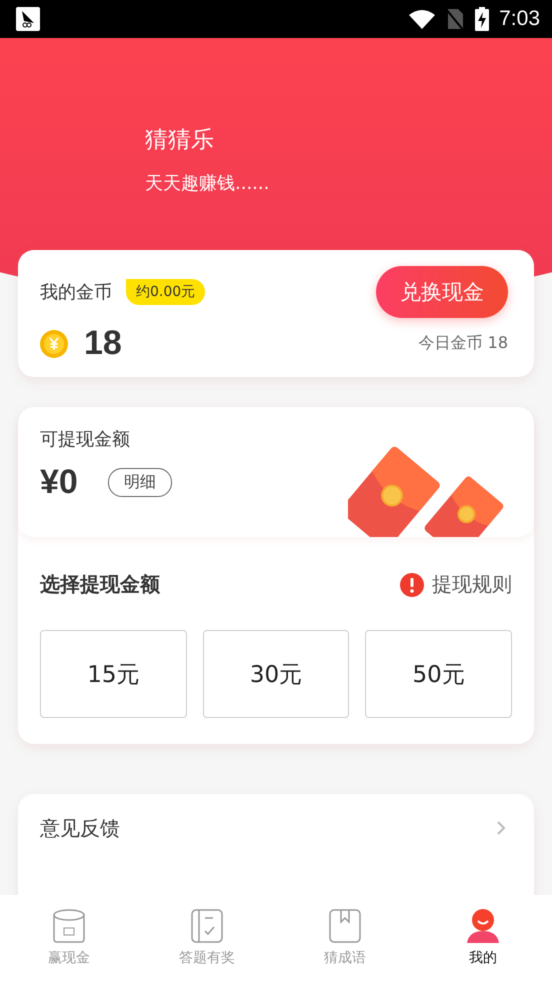 The image size is (552, 981). What do you see at coordinates (345, 926) in the screenshot?
I see `bookmark-book-icon` at bounding box center [345, 926].